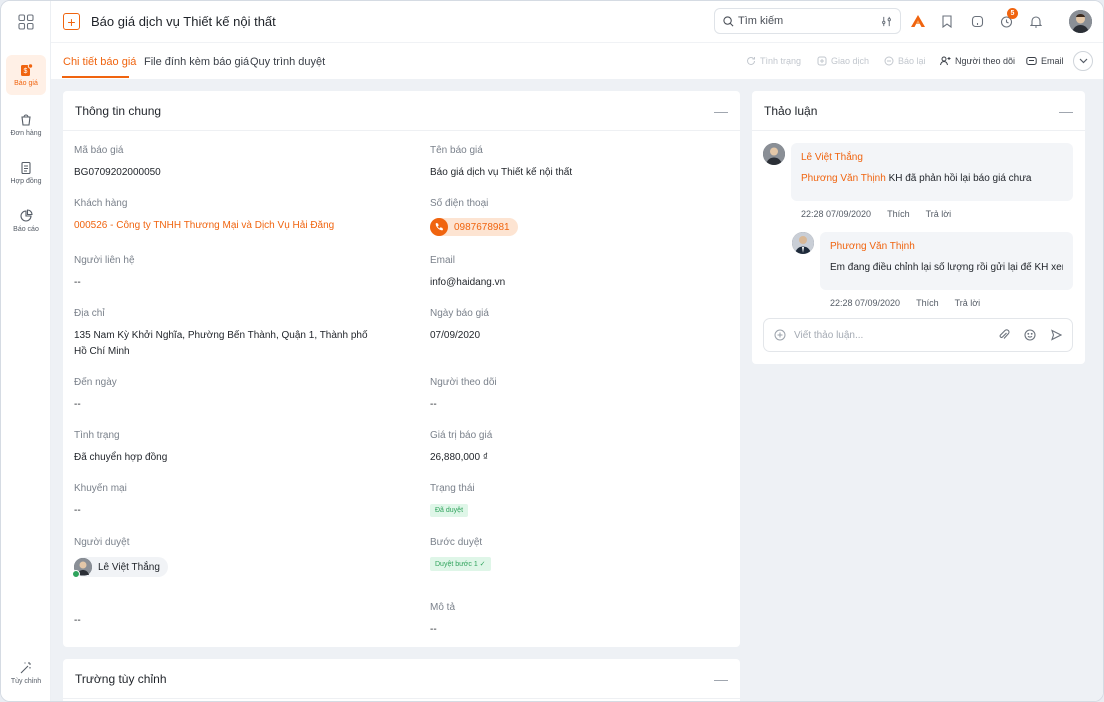 The height and width of the screenshot is (702, 1104). What do you see at coordinates (77, 620) in the screenshot?
I see `field-extra: --` at bounding box center [77, 620].